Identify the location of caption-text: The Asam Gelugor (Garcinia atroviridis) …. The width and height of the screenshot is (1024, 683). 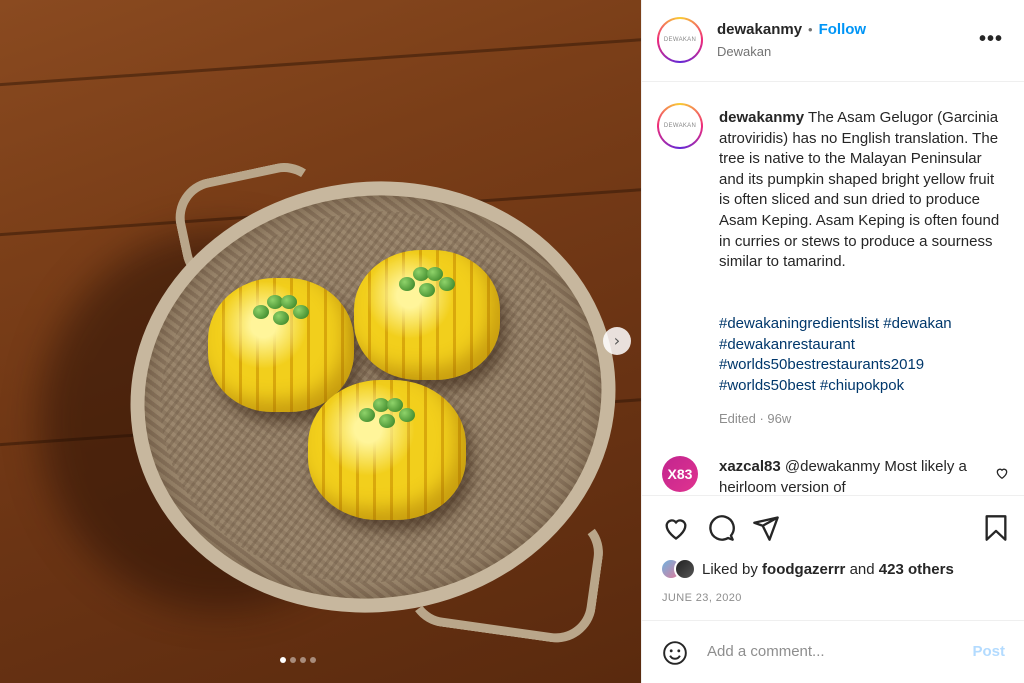
(859, 190).